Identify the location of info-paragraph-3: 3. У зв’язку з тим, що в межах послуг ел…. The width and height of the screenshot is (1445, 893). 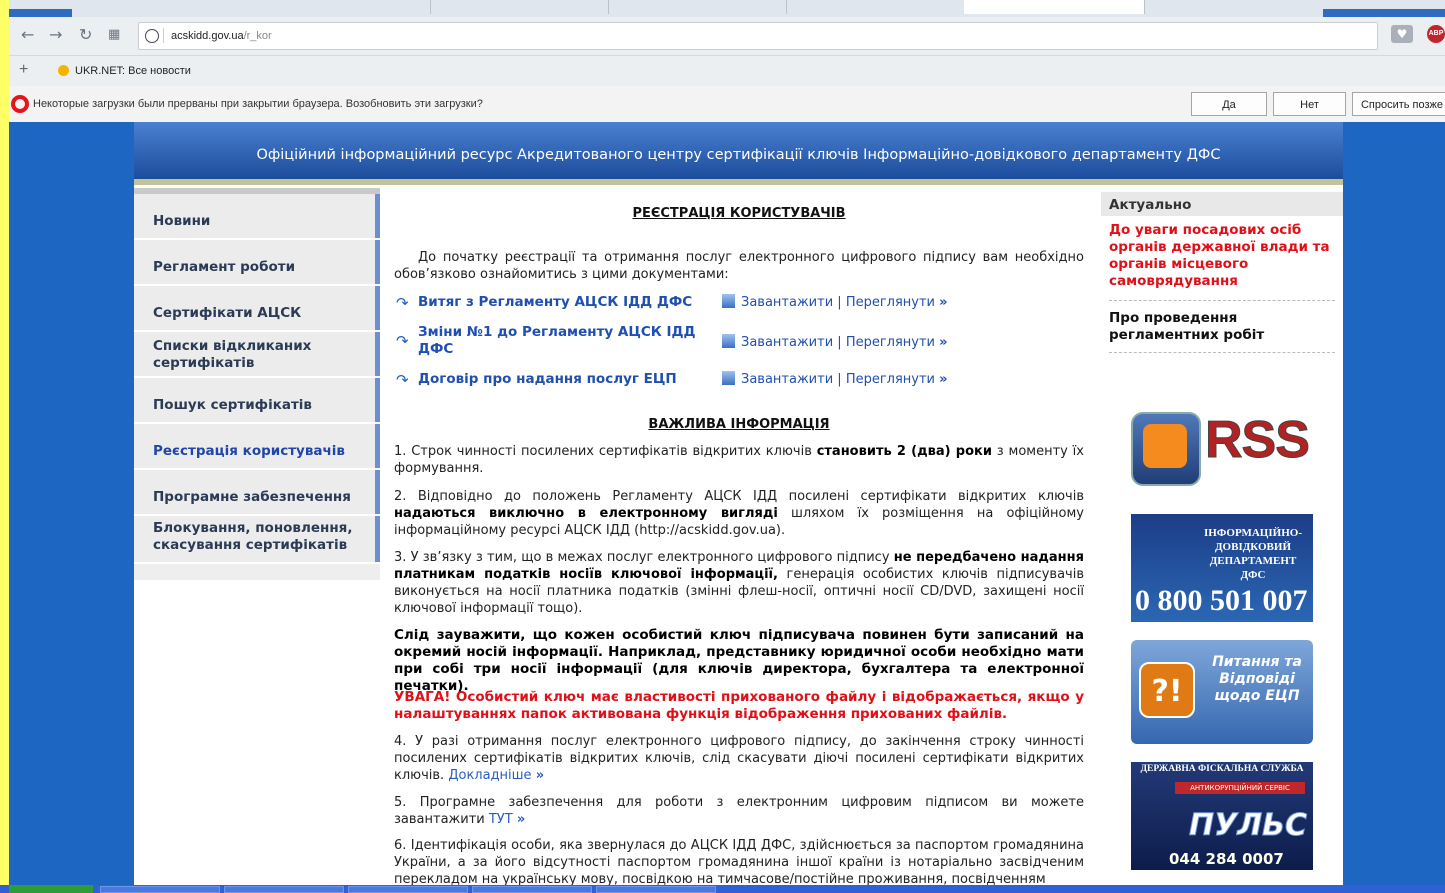
(739, 583).